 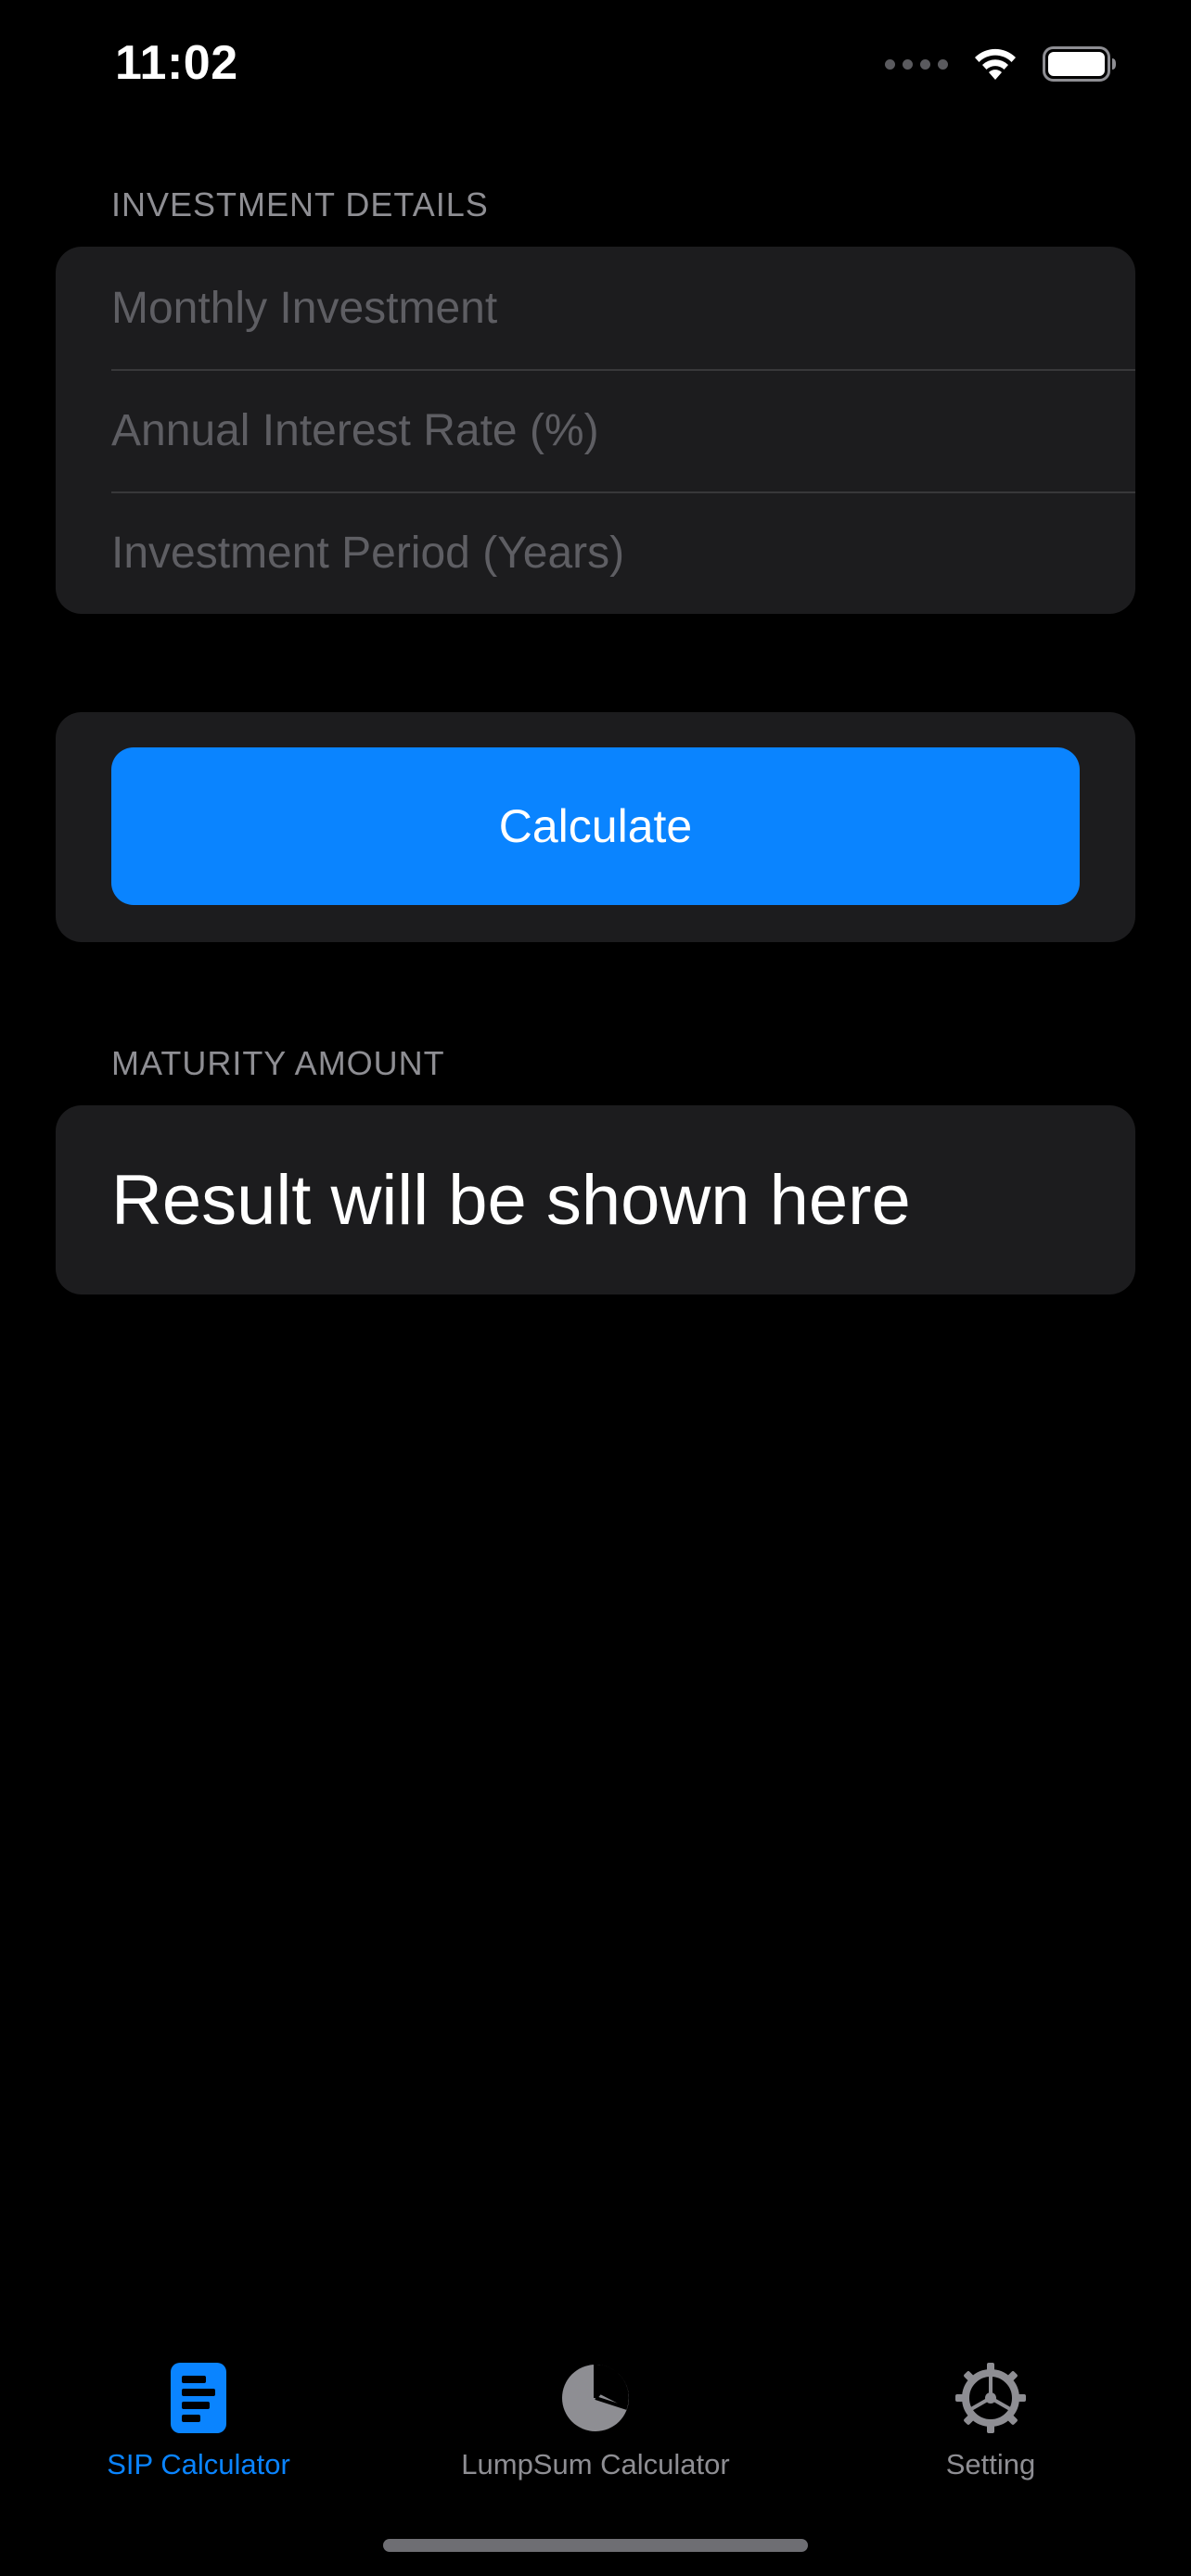 I want to click on annual-interest-rate-row, so click(x=595, y=430).